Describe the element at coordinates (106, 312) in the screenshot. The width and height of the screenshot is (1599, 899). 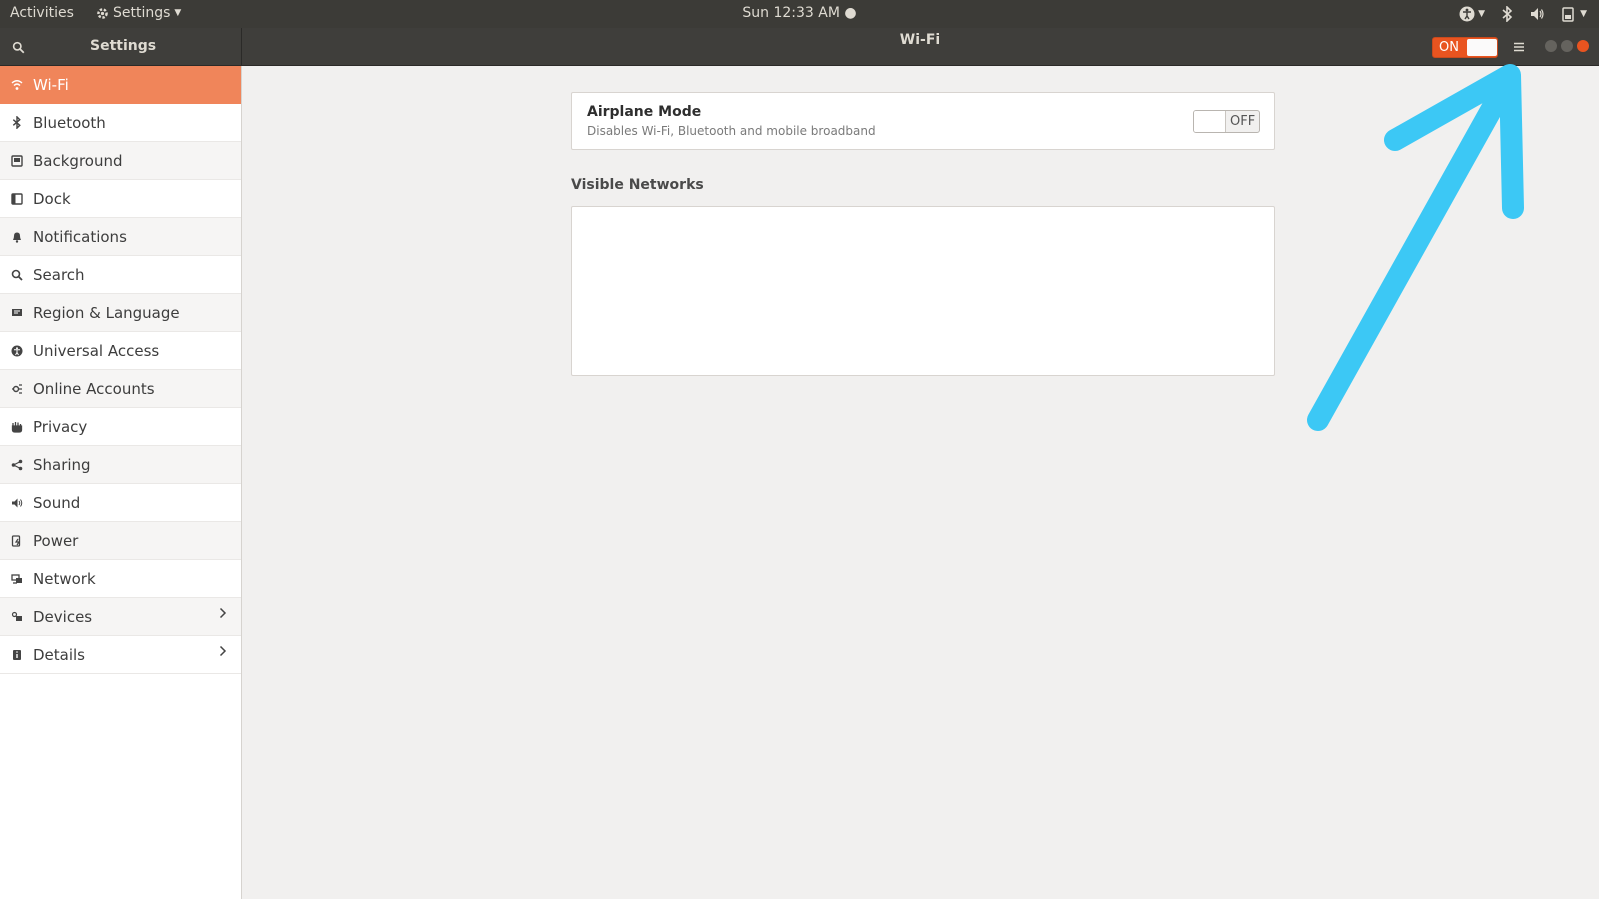
I see `sidebar-item-label: Region & Language` at that location.